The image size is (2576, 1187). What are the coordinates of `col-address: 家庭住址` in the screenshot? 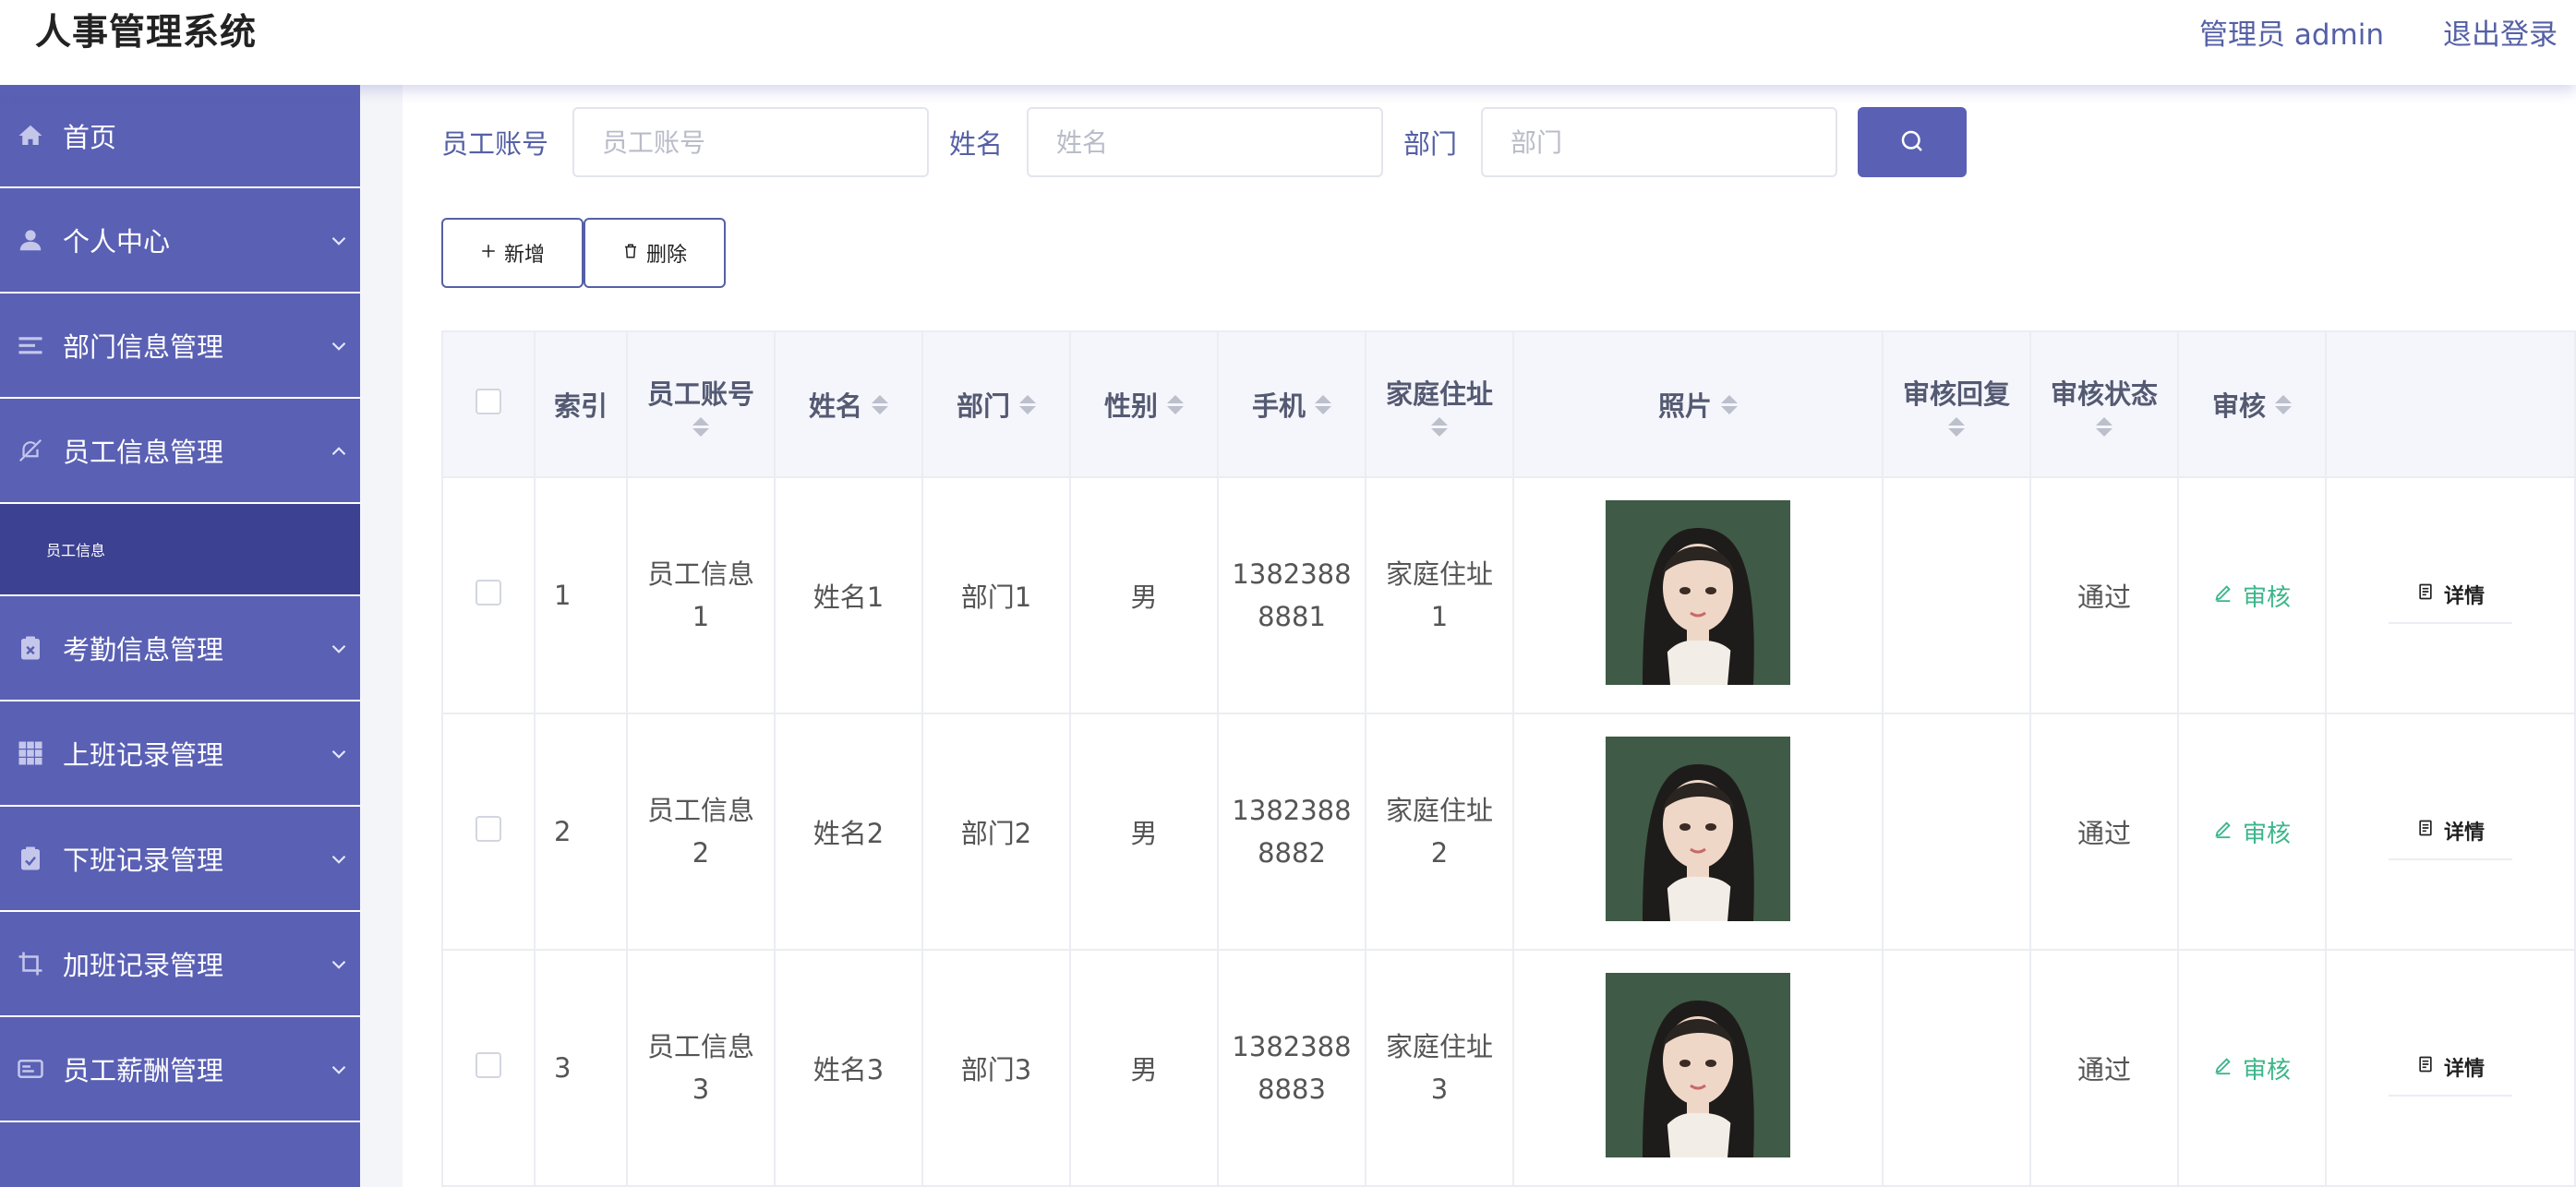 It's located at (1439, 404).